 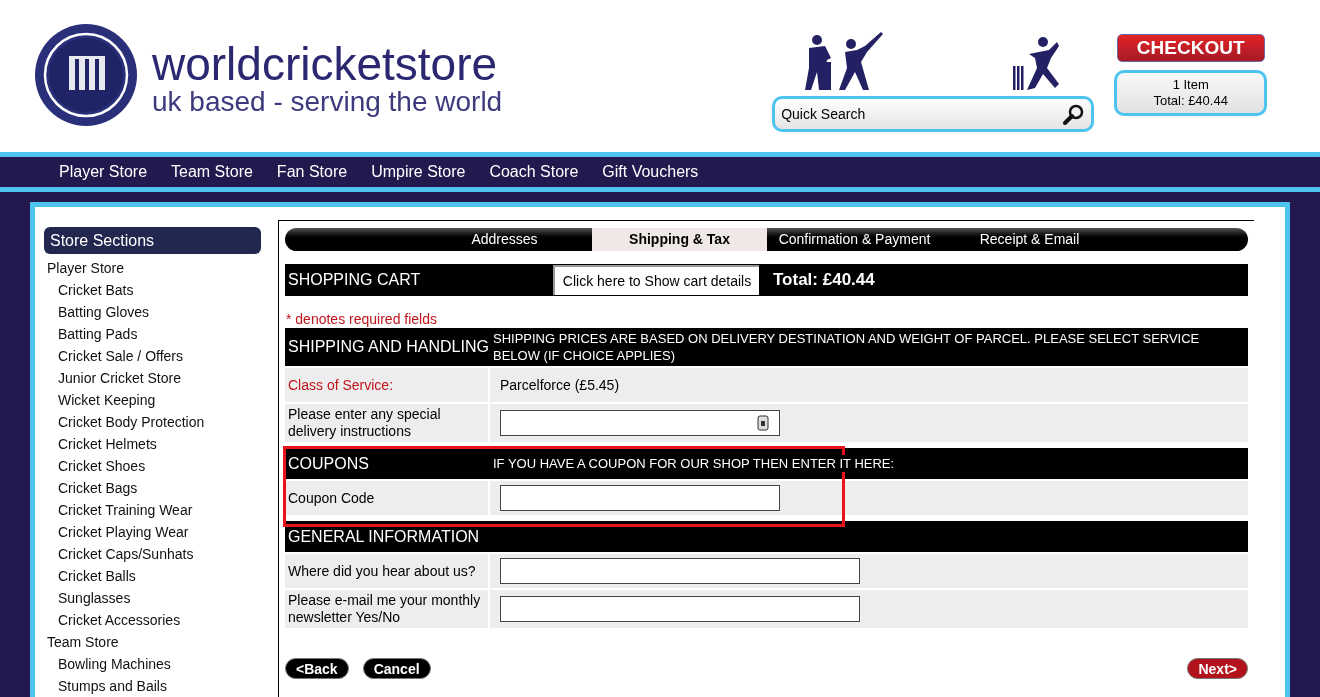 I want to click on field-label: Please e-mail me your monthly newsletter Yes/No, so click(x=385, y=609).